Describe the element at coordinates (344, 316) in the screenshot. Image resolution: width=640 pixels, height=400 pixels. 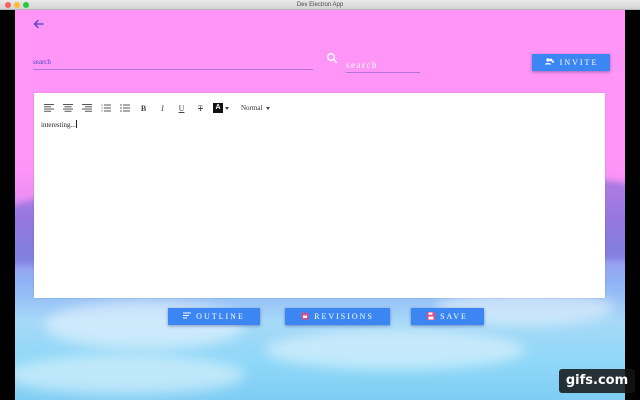
I see `revisions-button-label: REVISIONS` at that location.